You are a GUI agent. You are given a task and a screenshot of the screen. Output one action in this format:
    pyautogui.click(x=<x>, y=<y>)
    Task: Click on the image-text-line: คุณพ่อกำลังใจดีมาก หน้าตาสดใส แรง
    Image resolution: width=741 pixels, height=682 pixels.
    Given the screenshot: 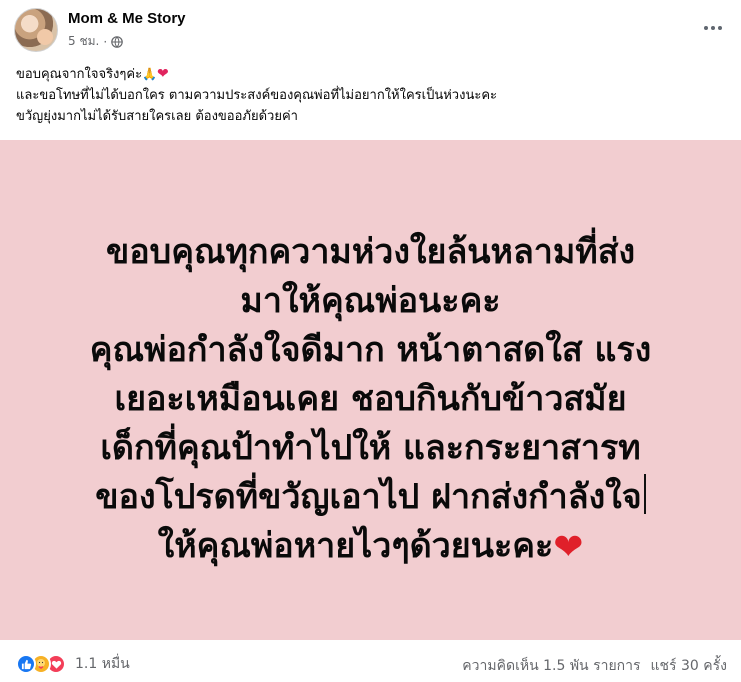 What is the action you would take?
    pyautogui.click(x=370, y=350)
    